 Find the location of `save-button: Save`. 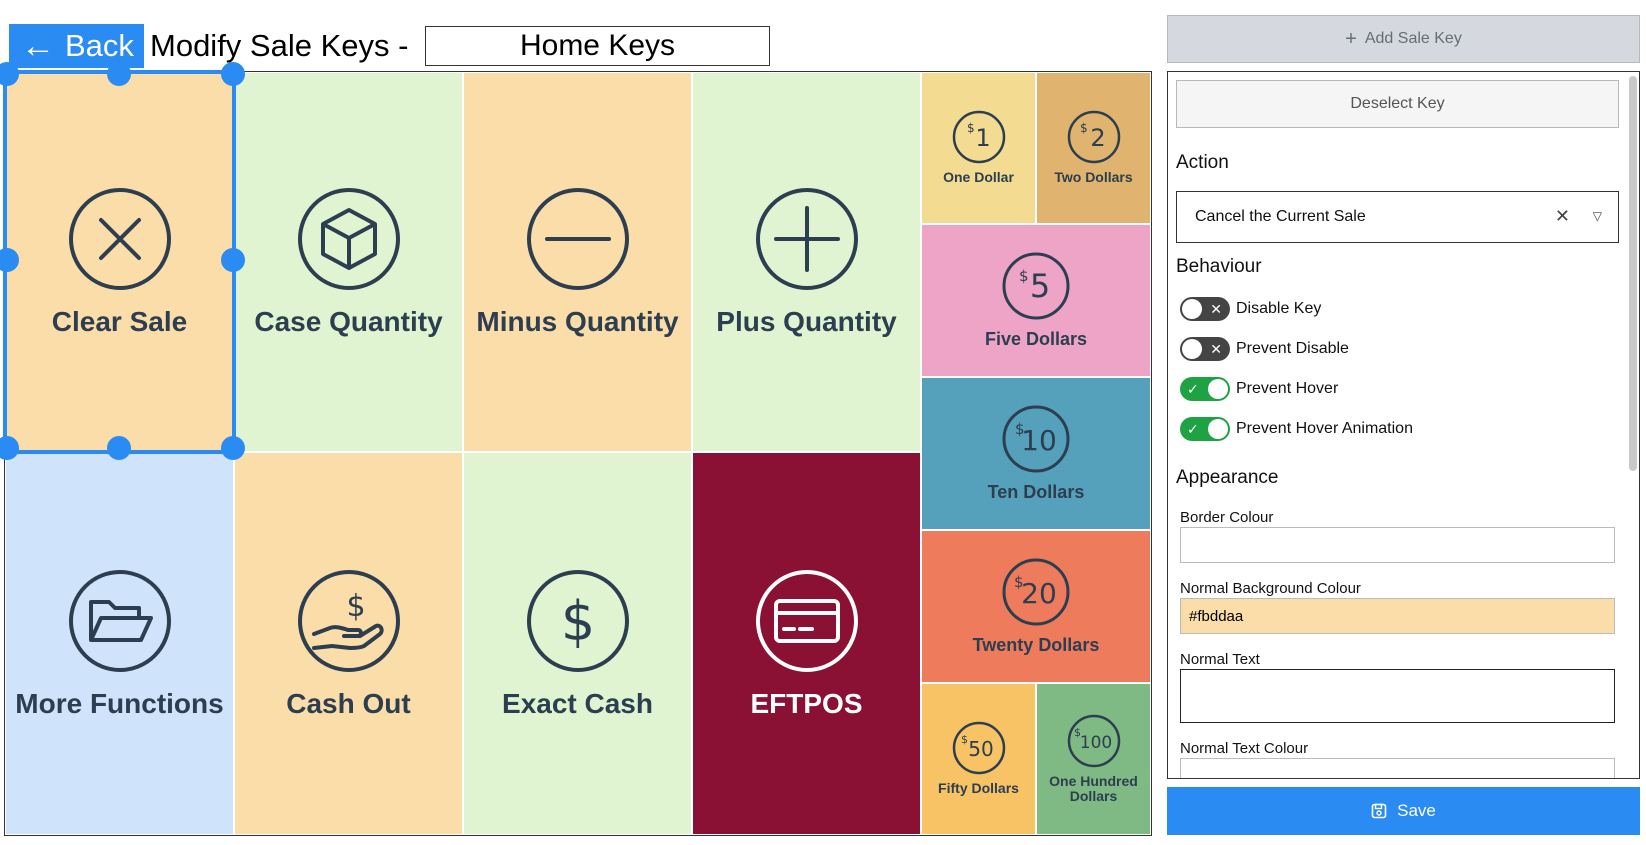

save-button: Save is located at coordinates (1403, 811).